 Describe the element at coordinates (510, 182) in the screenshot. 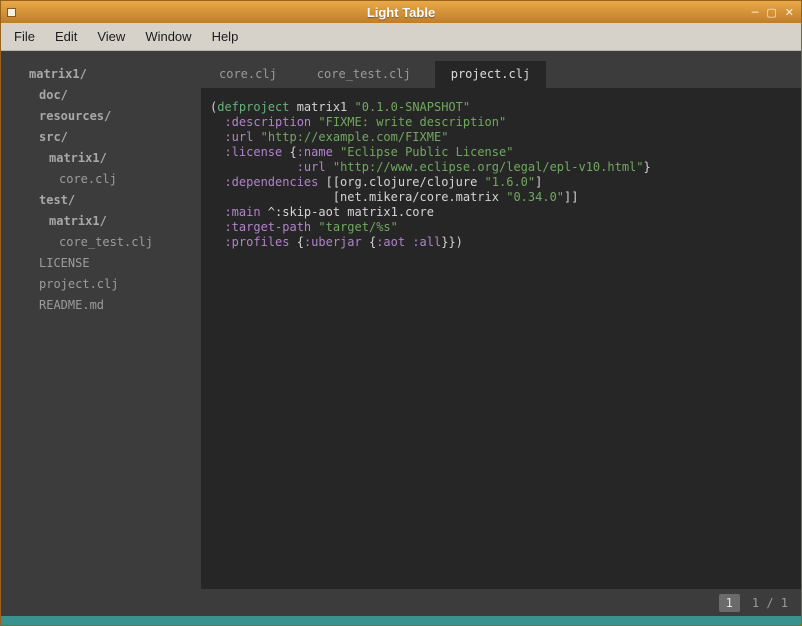

I see `code-token: "1.6.0"` at that location.